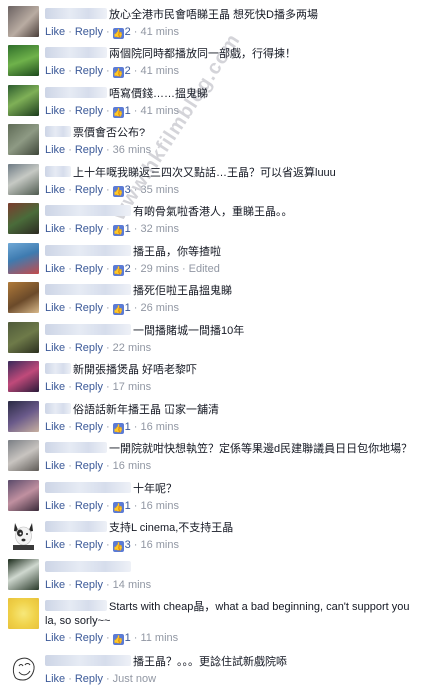  I want to click on timestamp: 17 mins, so click(132, 387).